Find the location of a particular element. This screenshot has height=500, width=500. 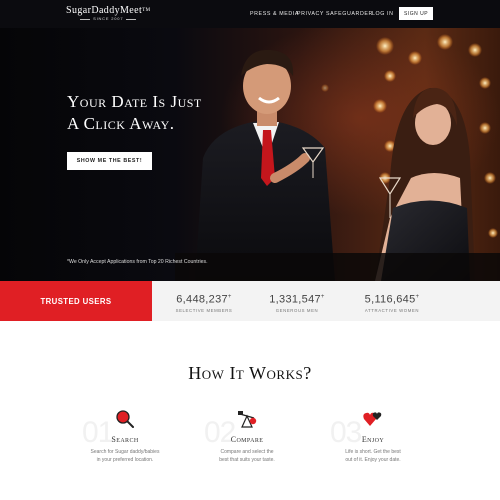

stat-value: 6,448,237+ is located at coordinates (204, 299).